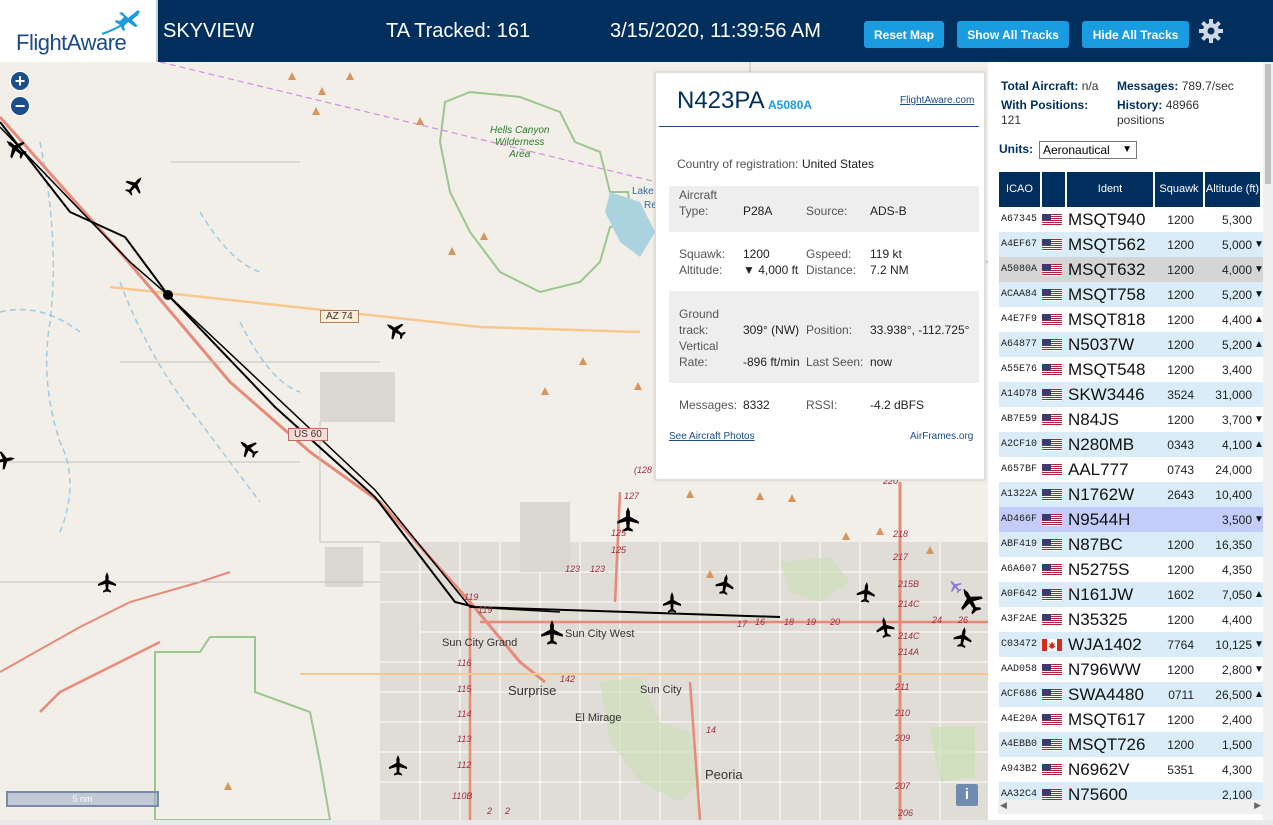 This screenshot has height=825, width=1273. What do you see at coordinates (1131, 594) in the screenshot?
I see `table-row: A0F642 N161JW 1602 7,050 ▲` at bounding box center [1131, 594].